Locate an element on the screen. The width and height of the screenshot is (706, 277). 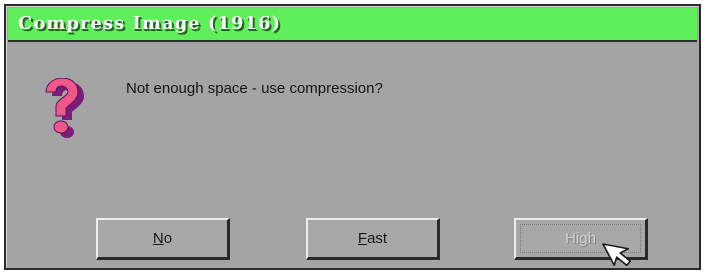
fast-button-label: Fast is located at coordinates (372, 238).